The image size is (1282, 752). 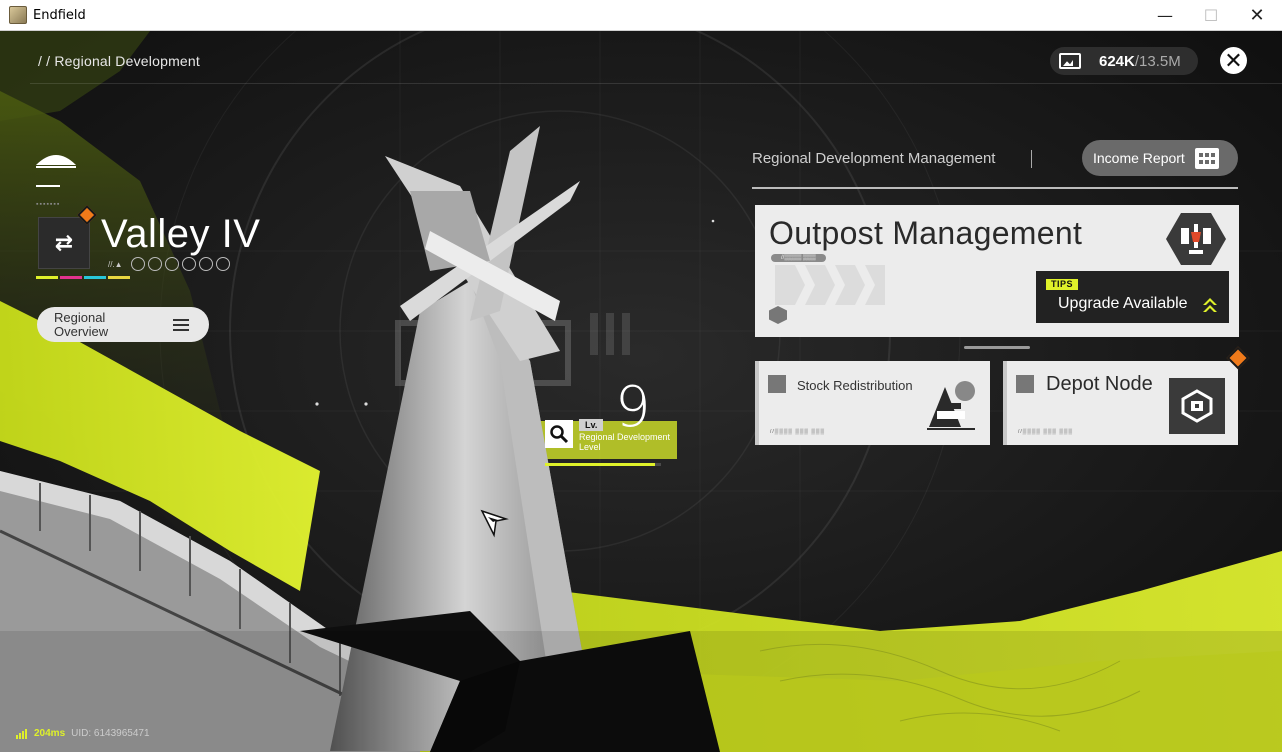 What do you see at coordinates (1210, 305) in the screenshot?
I see `upgrade-arrow-icon` at bounding box center [1210, 305].